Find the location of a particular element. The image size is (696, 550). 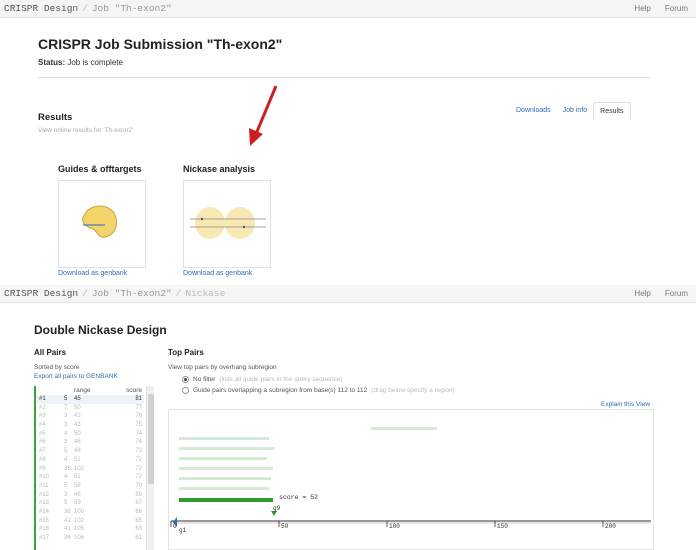

col-header is located at coordinates (50, 390).